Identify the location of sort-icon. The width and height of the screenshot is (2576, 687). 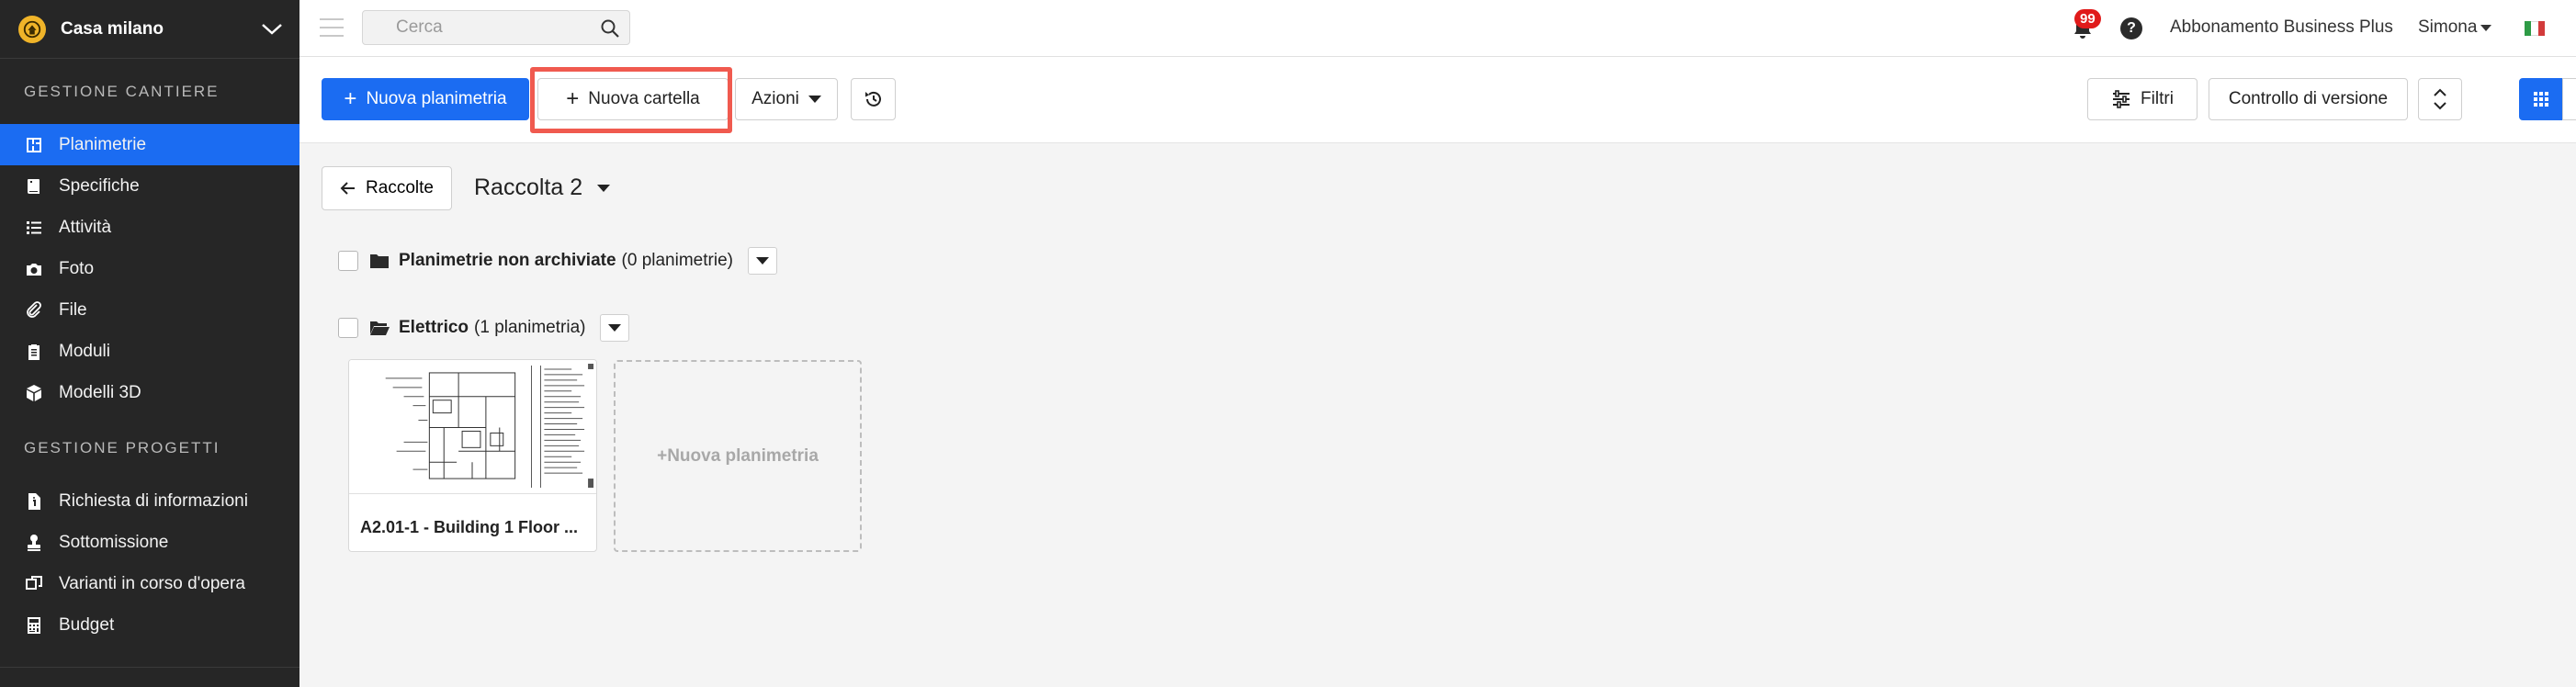
(2440, 99).